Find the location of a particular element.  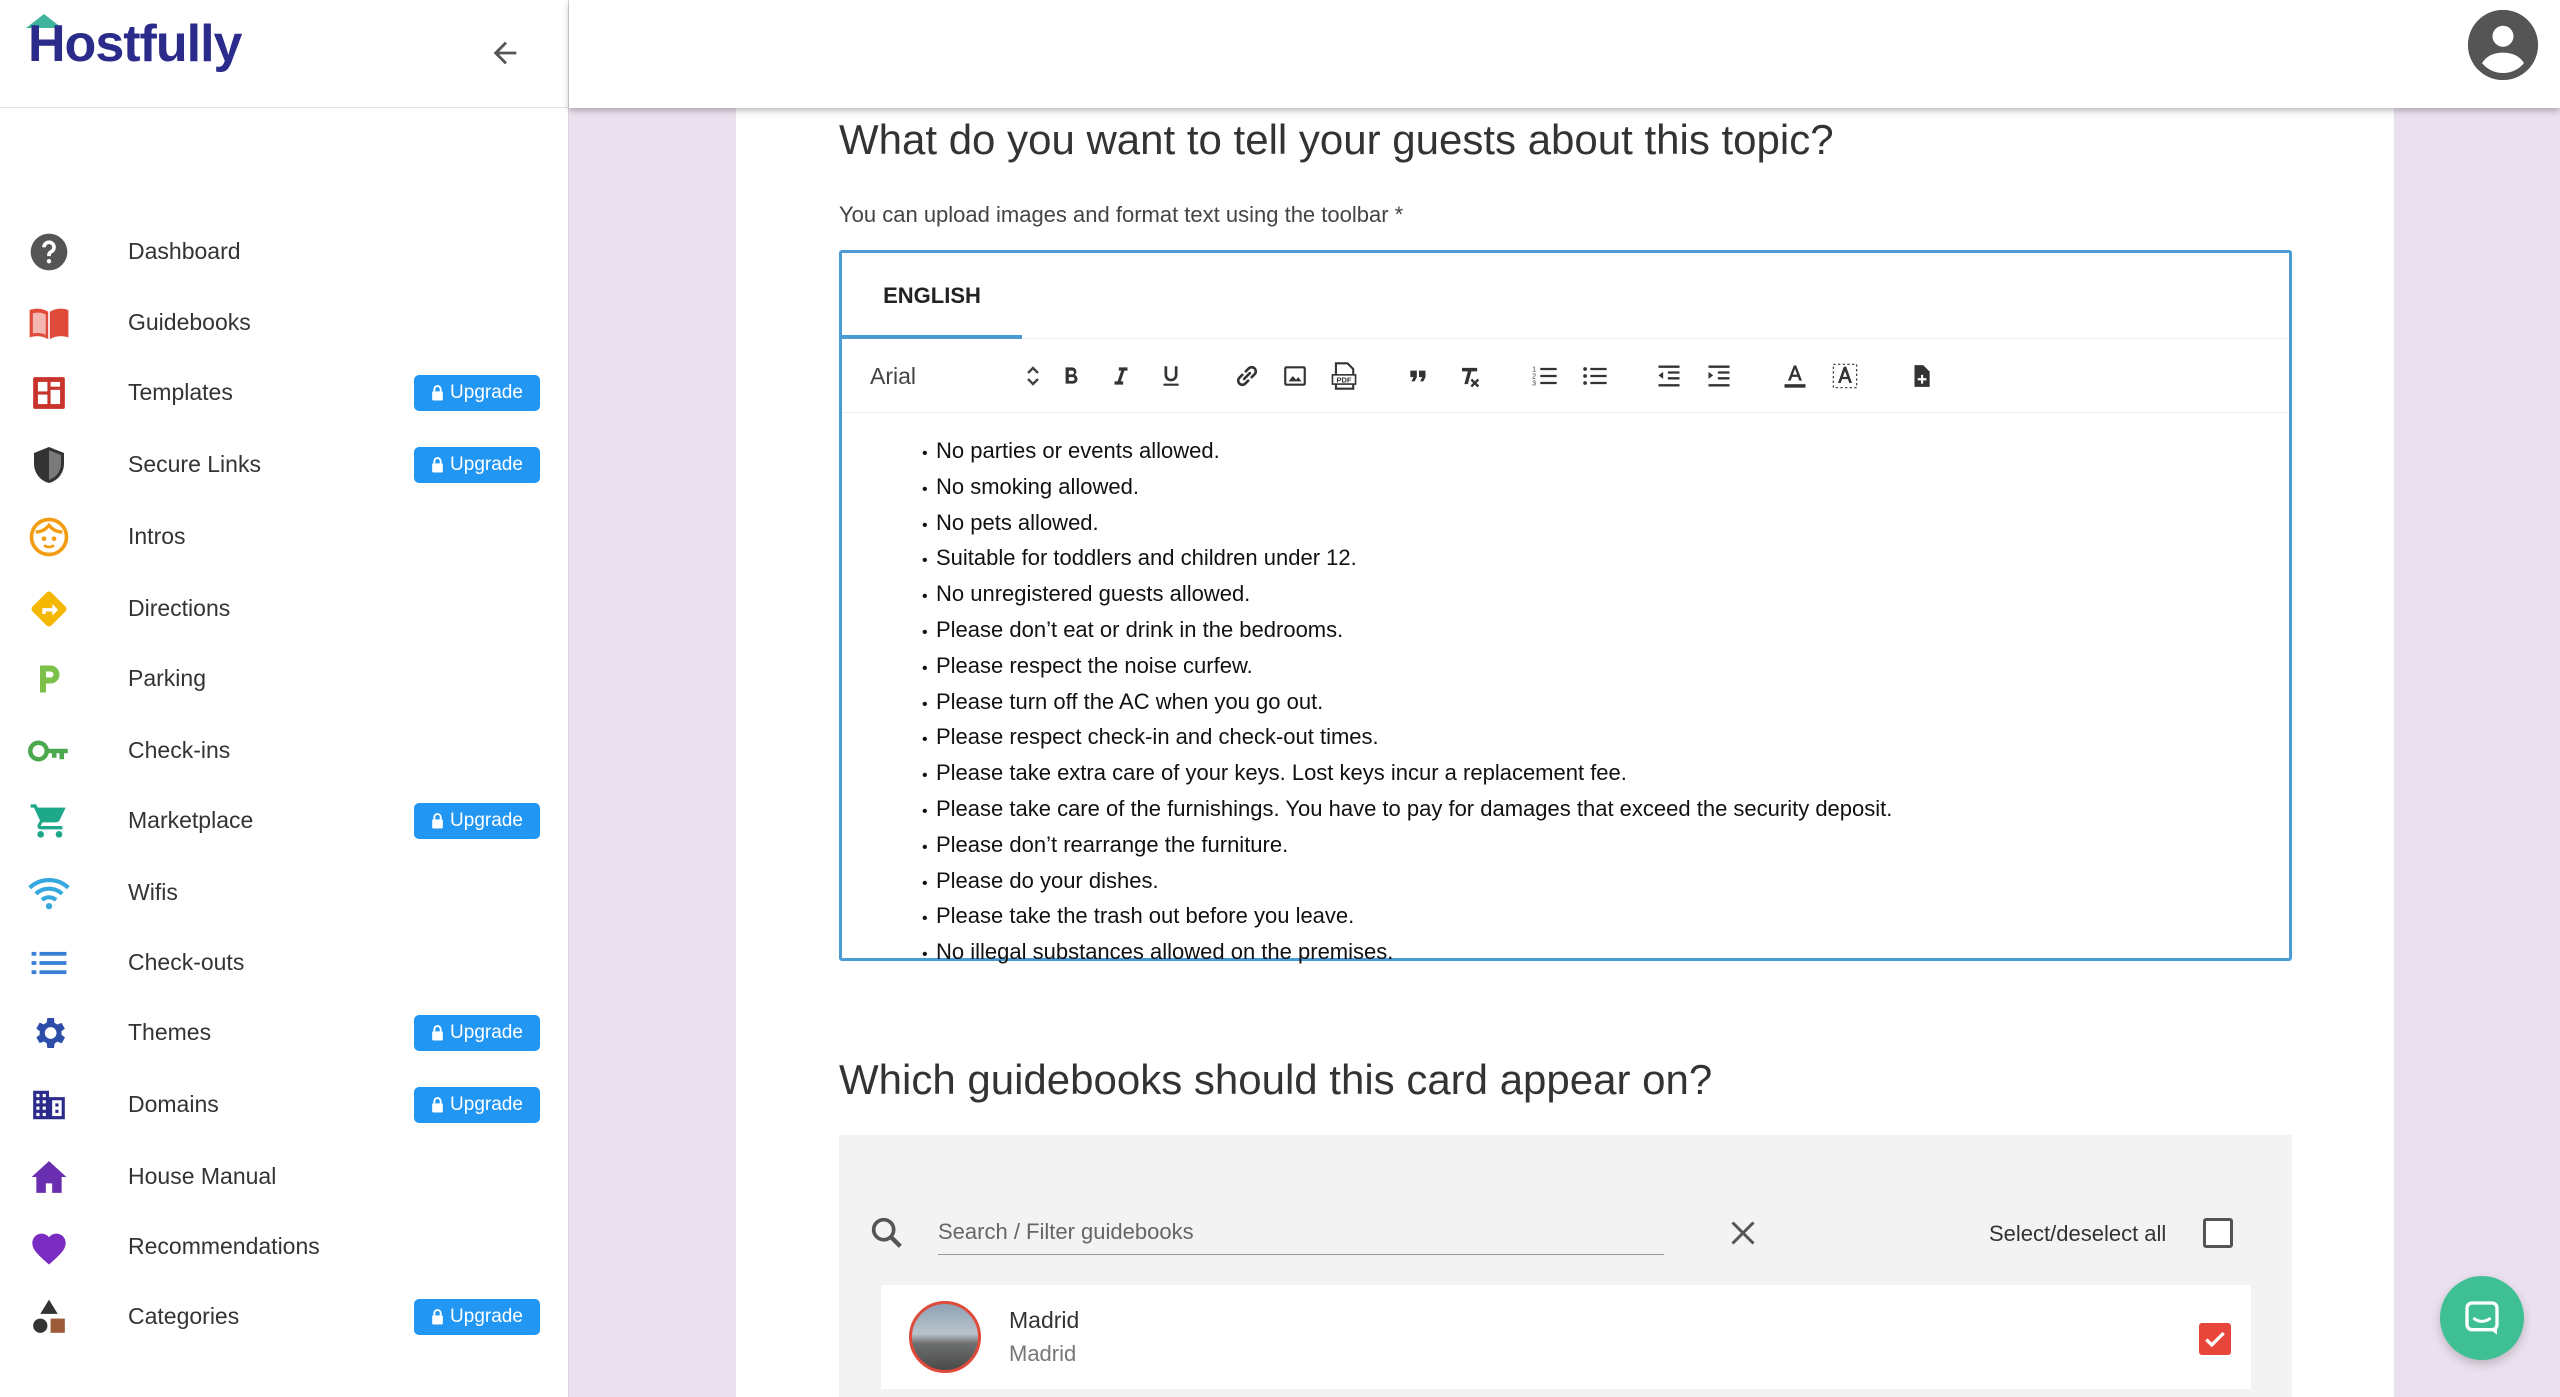

indent-icon is located at coordinates (1719, 376).